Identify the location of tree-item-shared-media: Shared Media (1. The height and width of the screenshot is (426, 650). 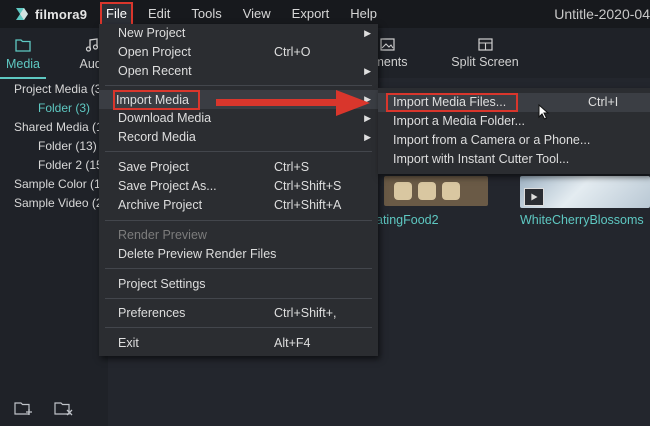
(58, 127).